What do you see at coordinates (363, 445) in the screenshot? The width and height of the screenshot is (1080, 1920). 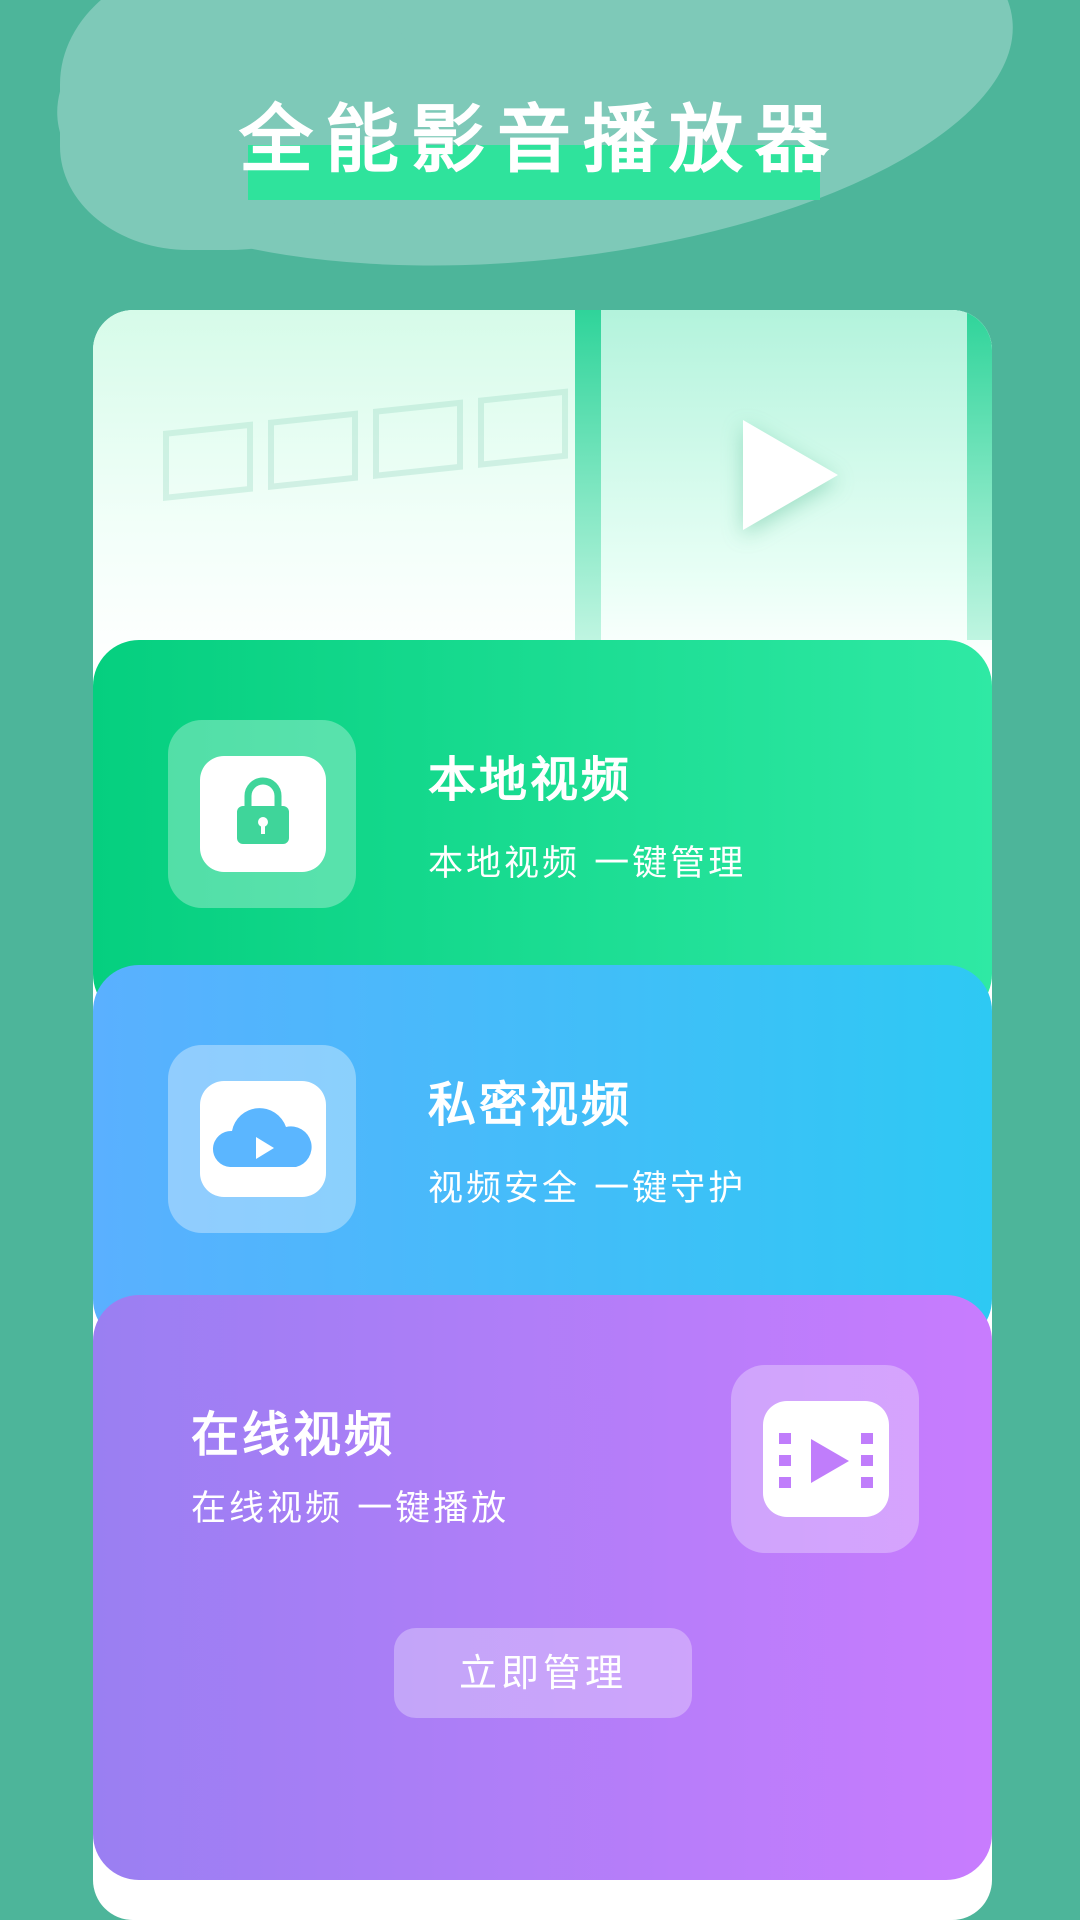 I see `film-strip-decoration` at bounding box center [363, 445].